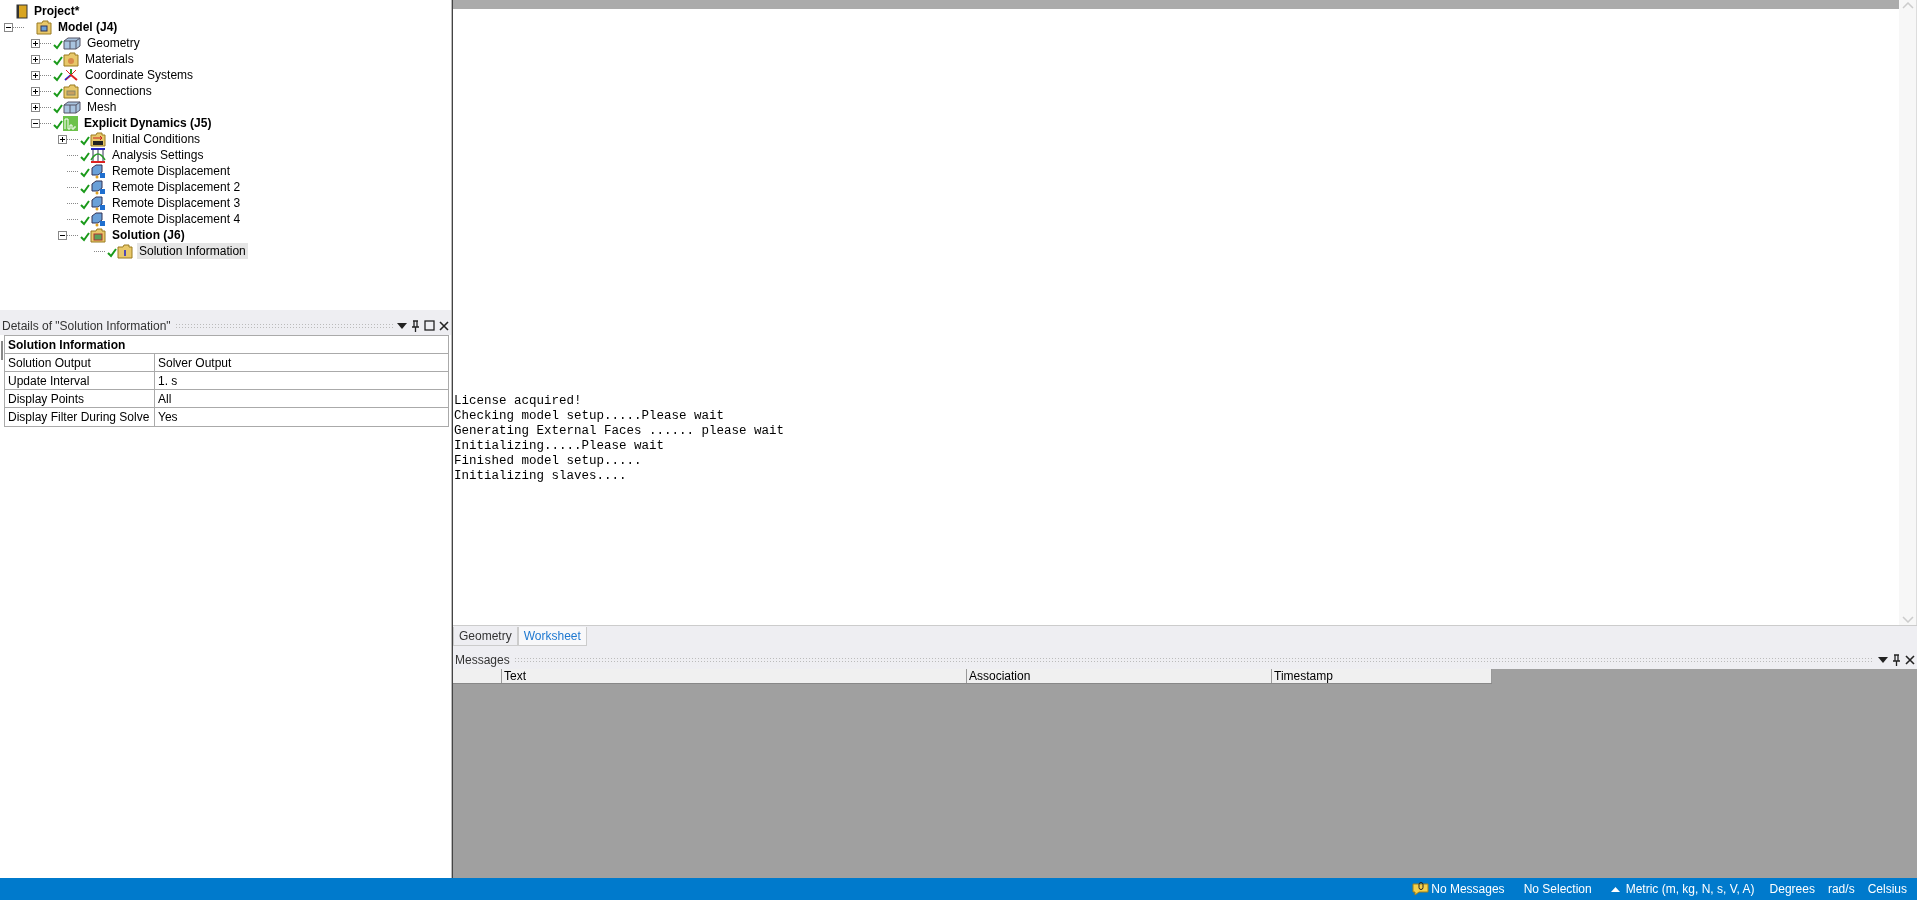 The width and height of the screenshot is (1917, 900). Describe the element at coordinates (148, 123) in the screenshot. I see `tree-item: Explicit Dynamics (J5)` at that location.